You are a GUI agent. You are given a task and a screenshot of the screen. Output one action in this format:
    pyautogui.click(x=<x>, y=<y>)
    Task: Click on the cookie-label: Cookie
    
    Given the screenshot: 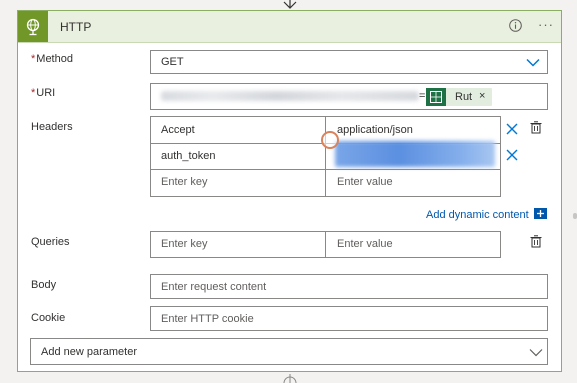 What is the action you would take?
    pyautogui.click(x=48, y=318)
    